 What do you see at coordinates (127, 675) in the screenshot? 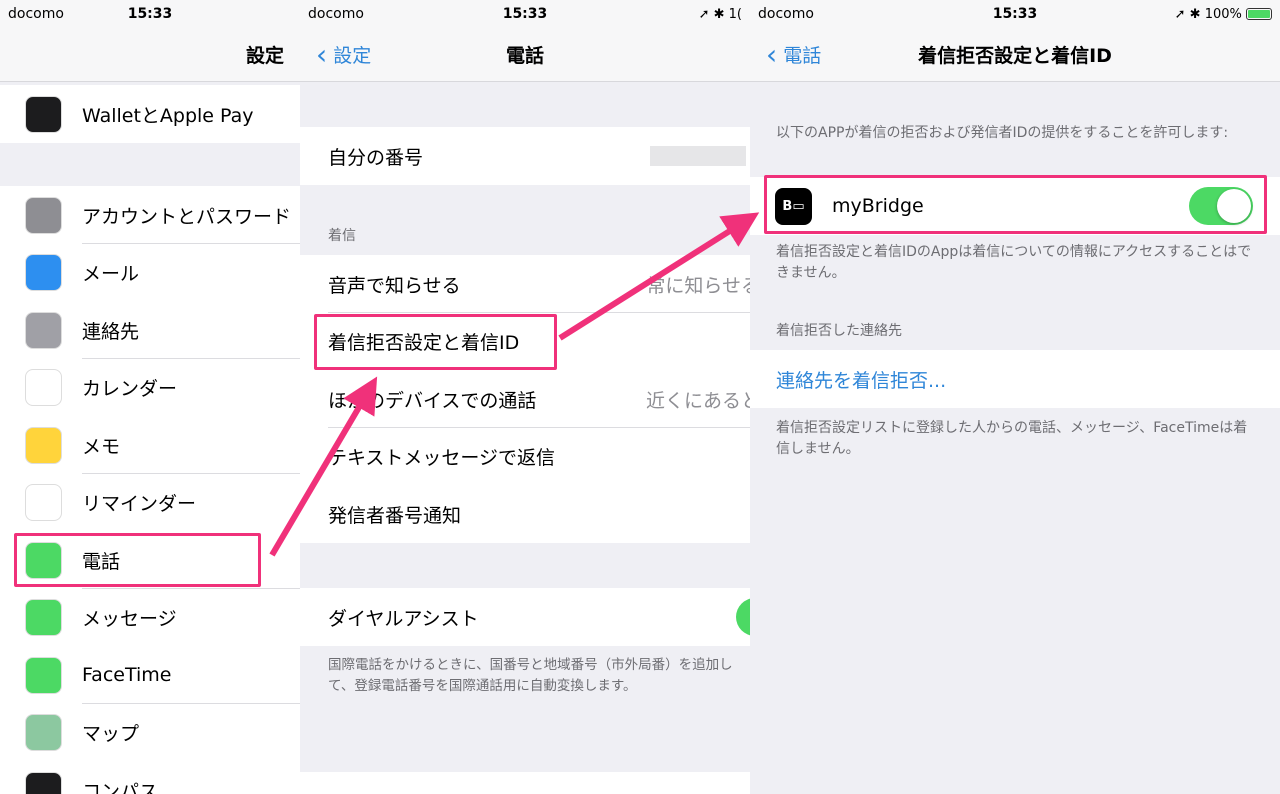
I see `item-label: FaceTime` at bounding box center [127, 675].